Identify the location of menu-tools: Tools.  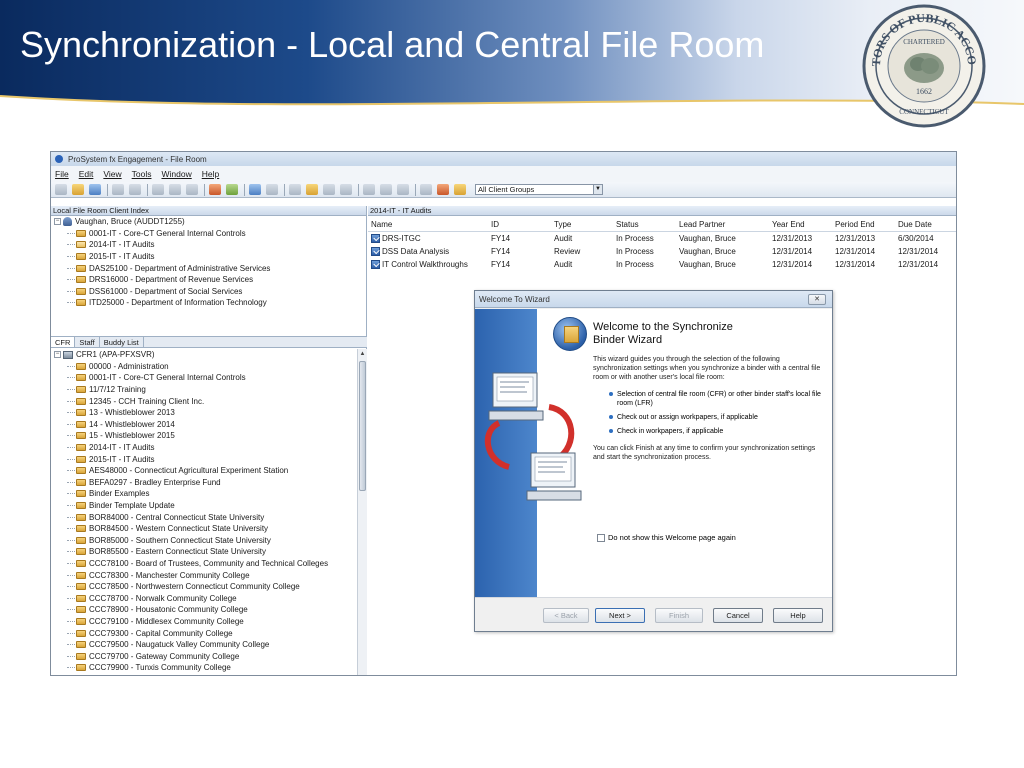
(142, 174).